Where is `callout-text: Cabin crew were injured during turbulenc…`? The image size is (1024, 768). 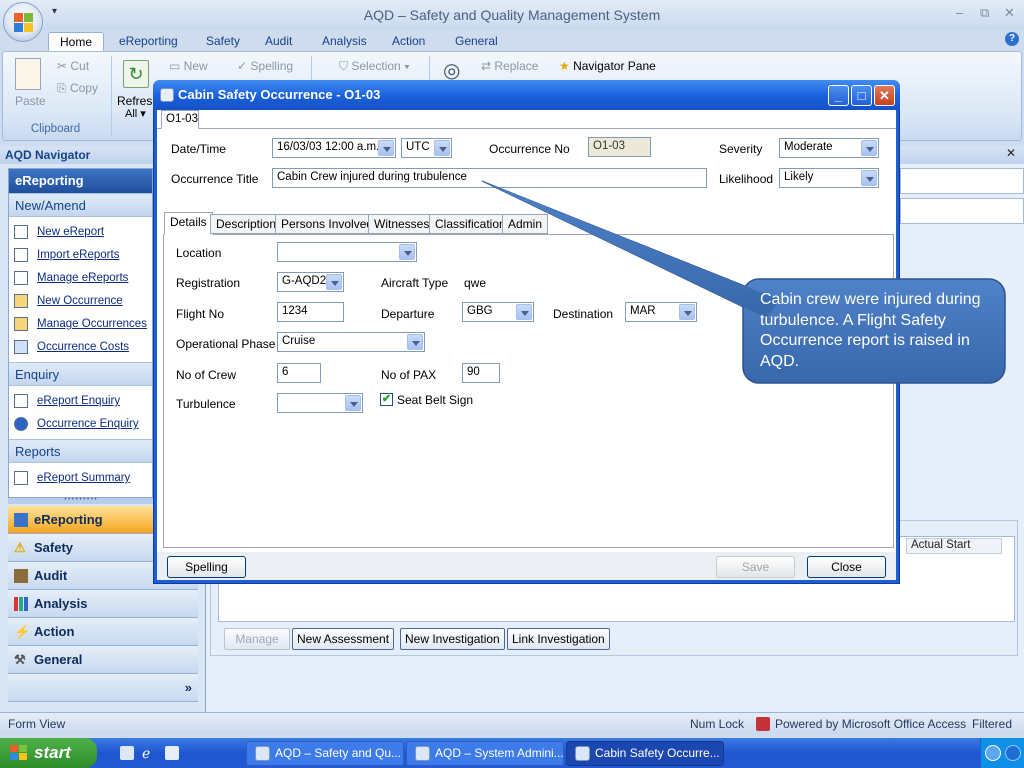 callout-text: Cabin crew were injured during turbulenc… is located at coordinates (870, 330).